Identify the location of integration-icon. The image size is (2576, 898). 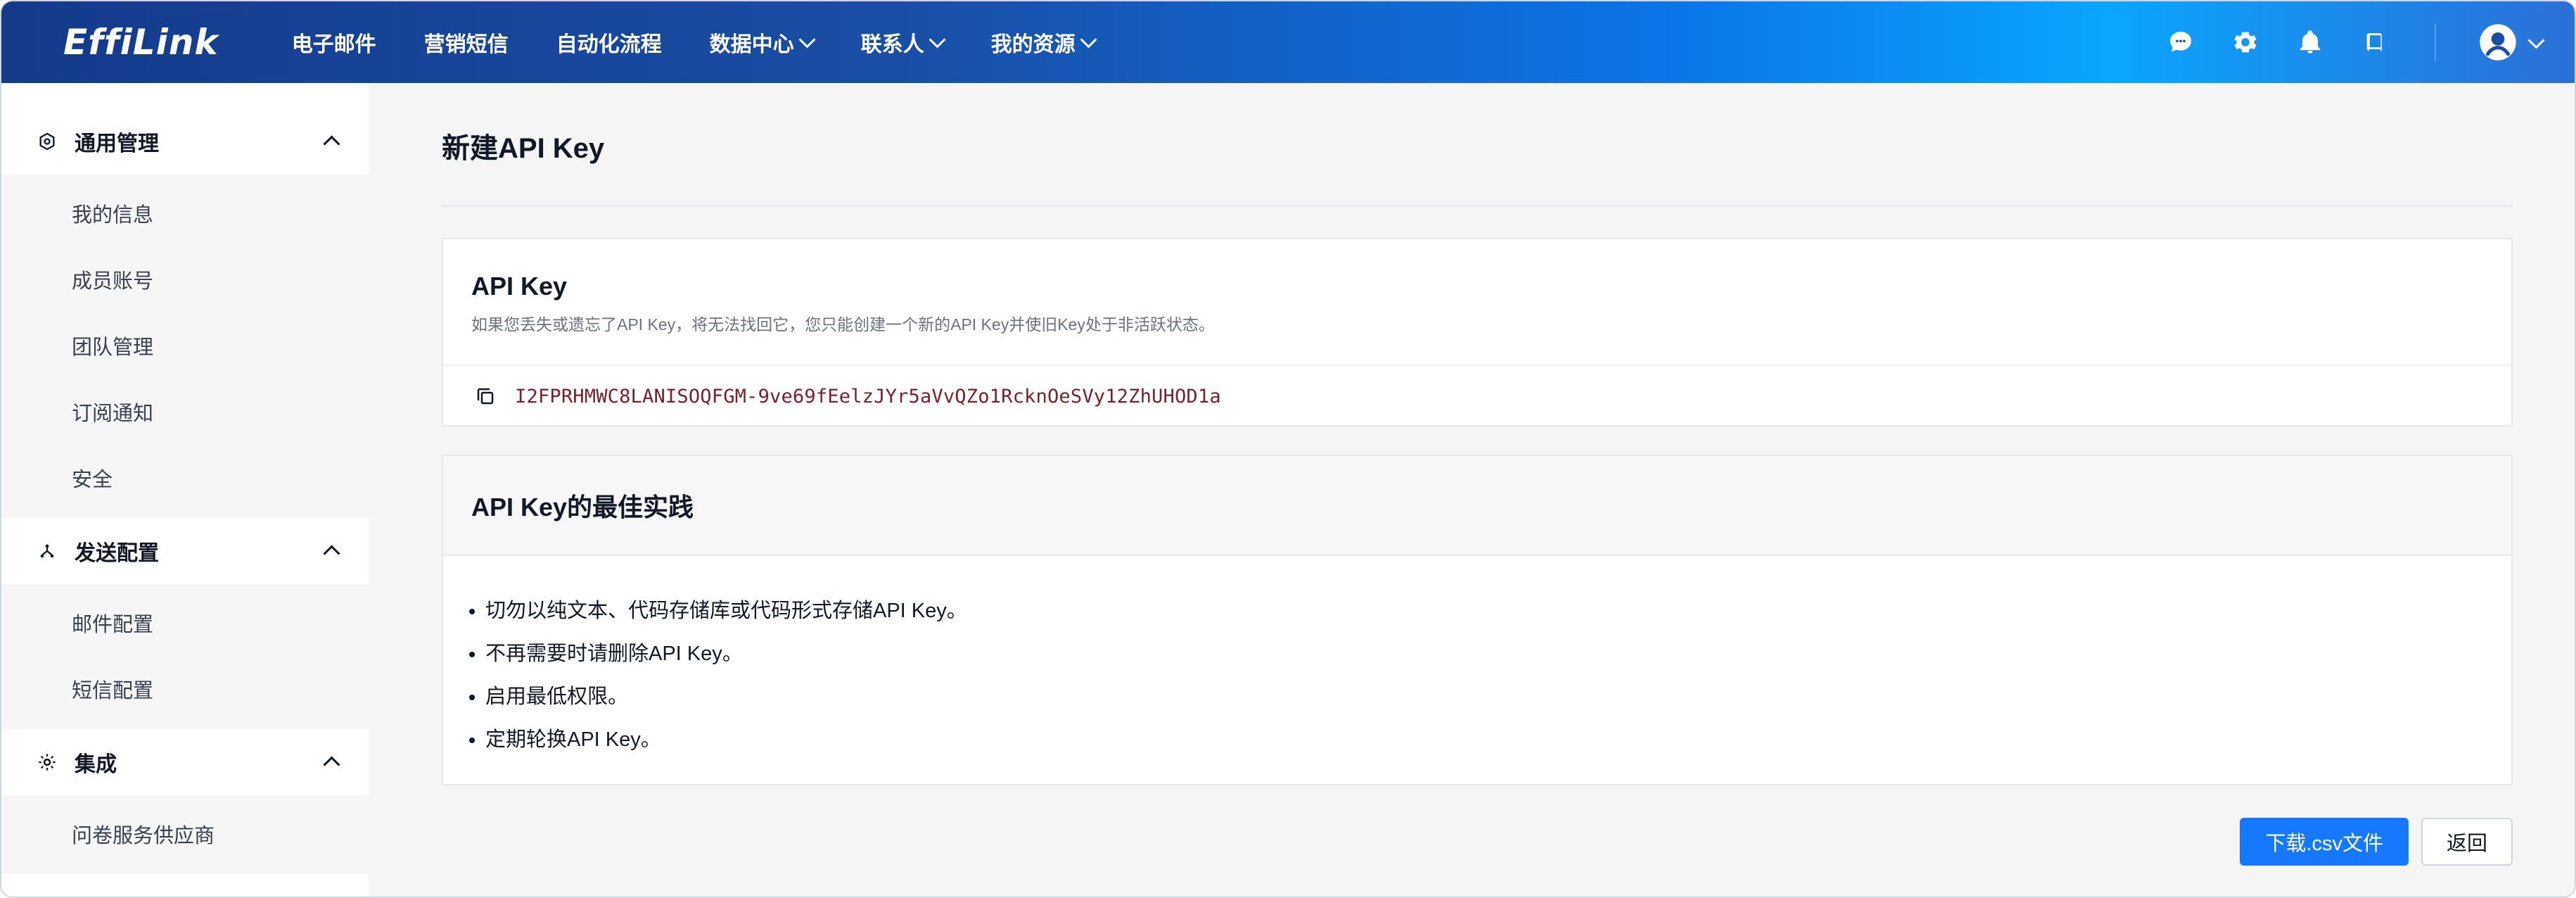
(47, 762).